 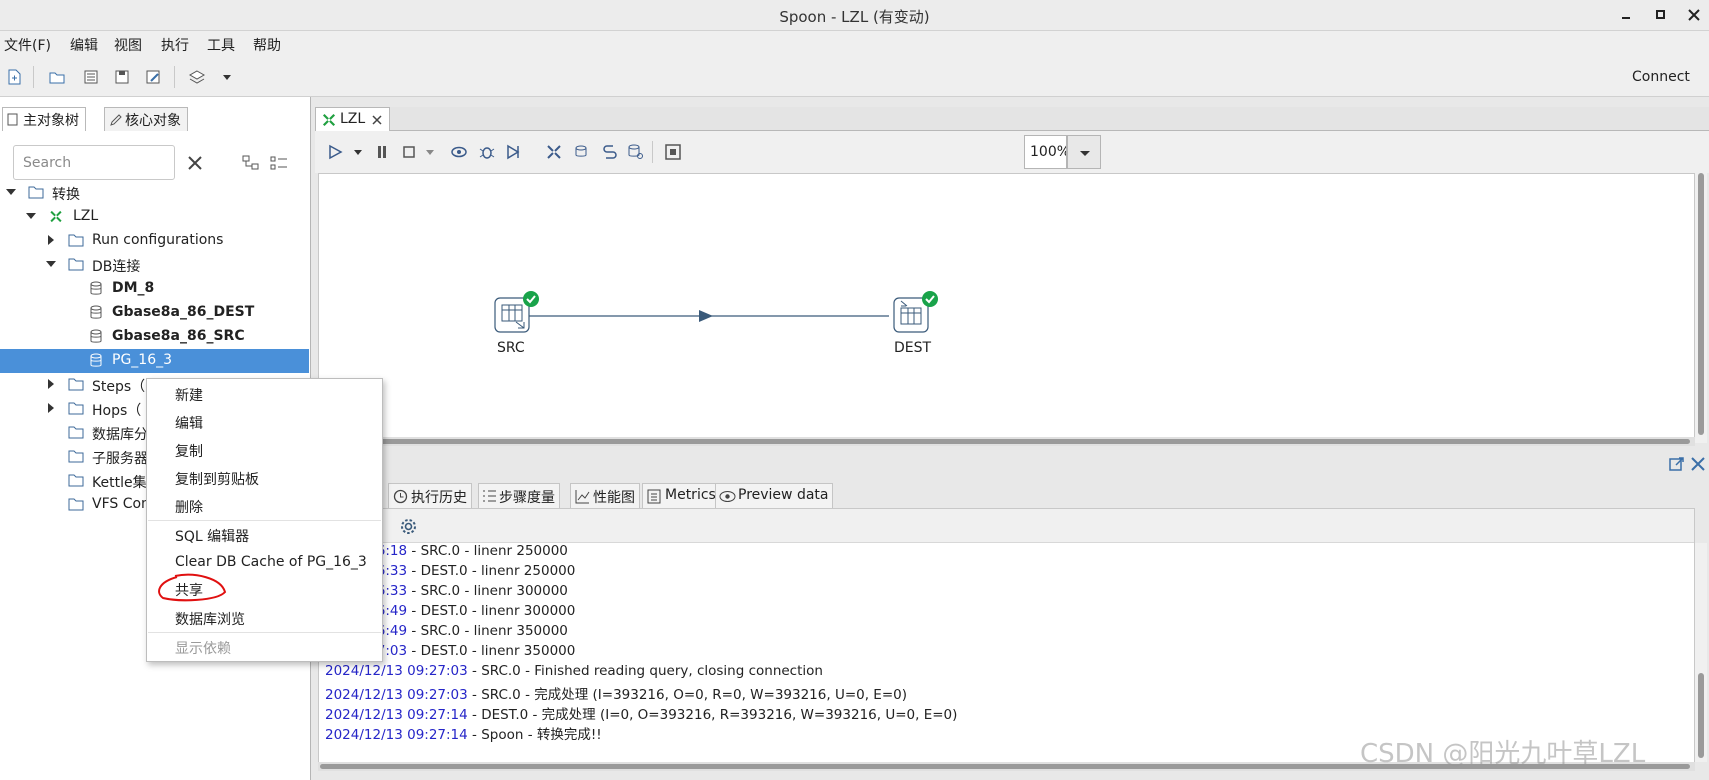 What do you see at coordinates (400, 496) in the screenshot?
I see `history-icon` at bounding box center [400, 496].